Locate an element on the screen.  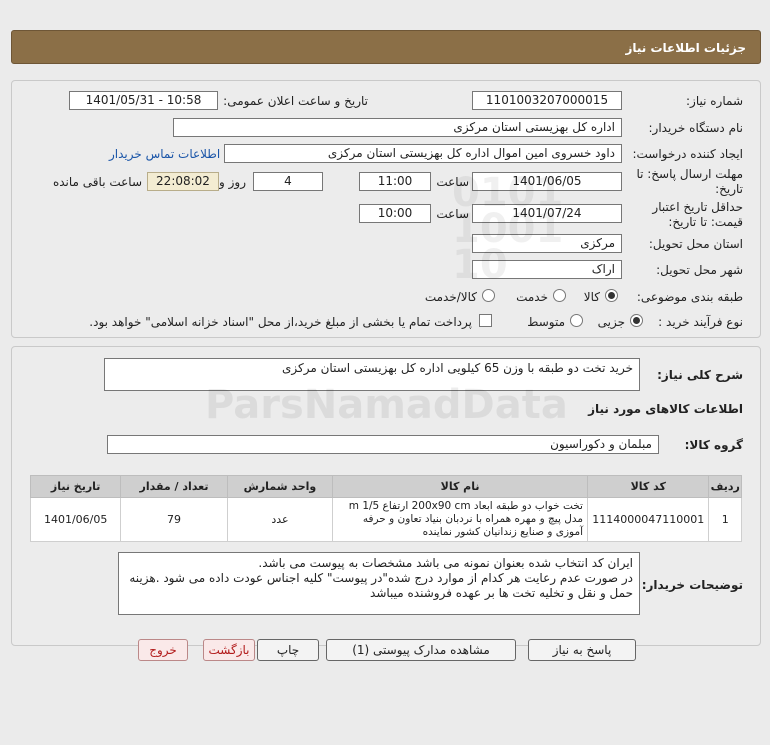
col-row: ردیف is located at coordinates (725, 486).